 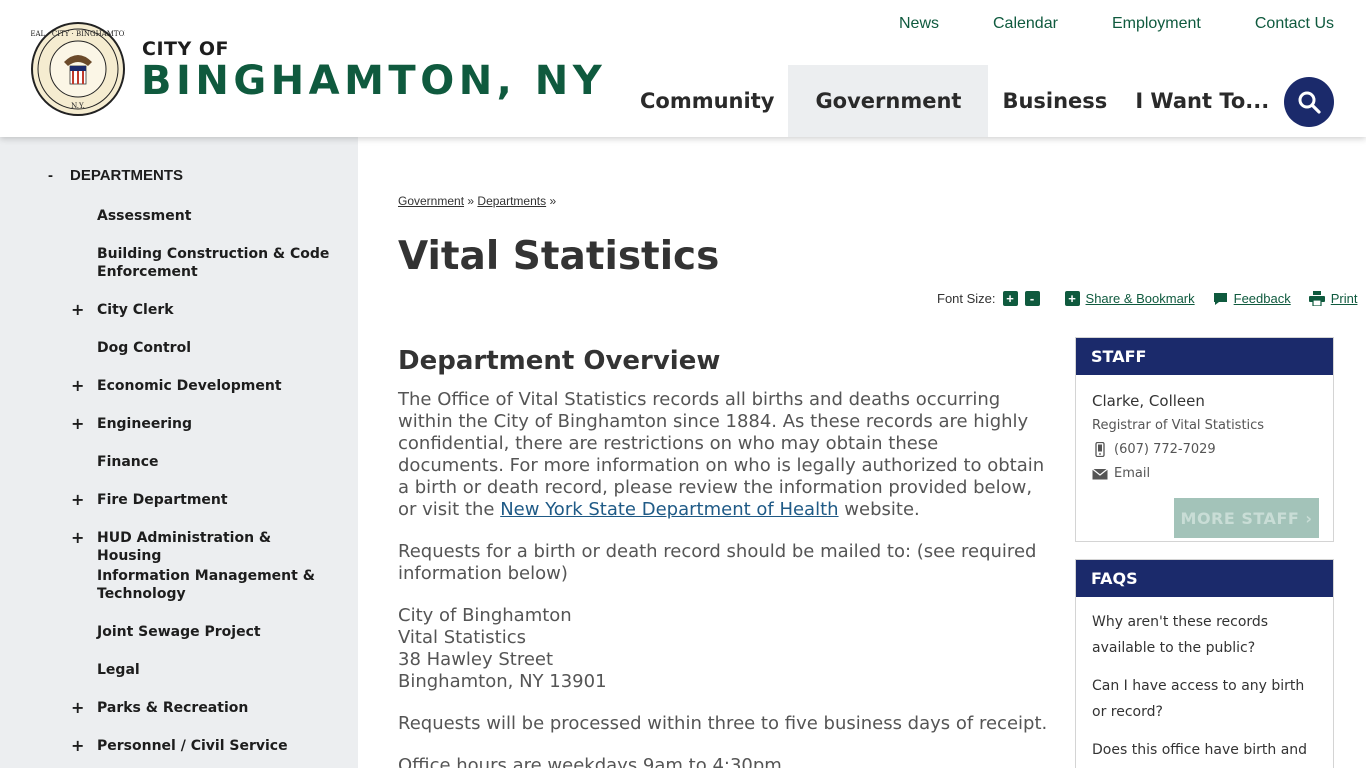 What do you see at coordinates (707, 101) in the screenshot?
I see `nav-community: Community` at bounding box center [707, 101].